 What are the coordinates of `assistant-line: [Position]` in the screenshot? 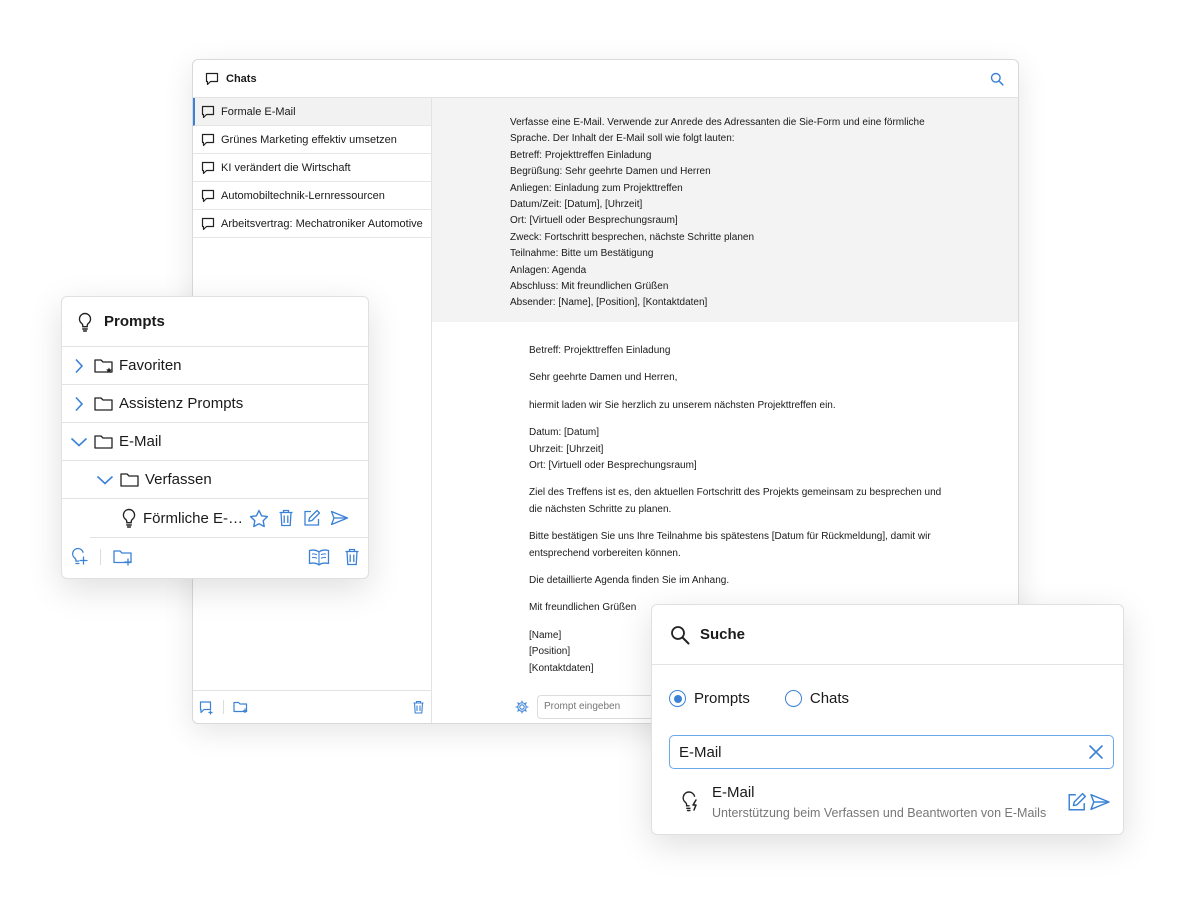 It's located at (550, 652).